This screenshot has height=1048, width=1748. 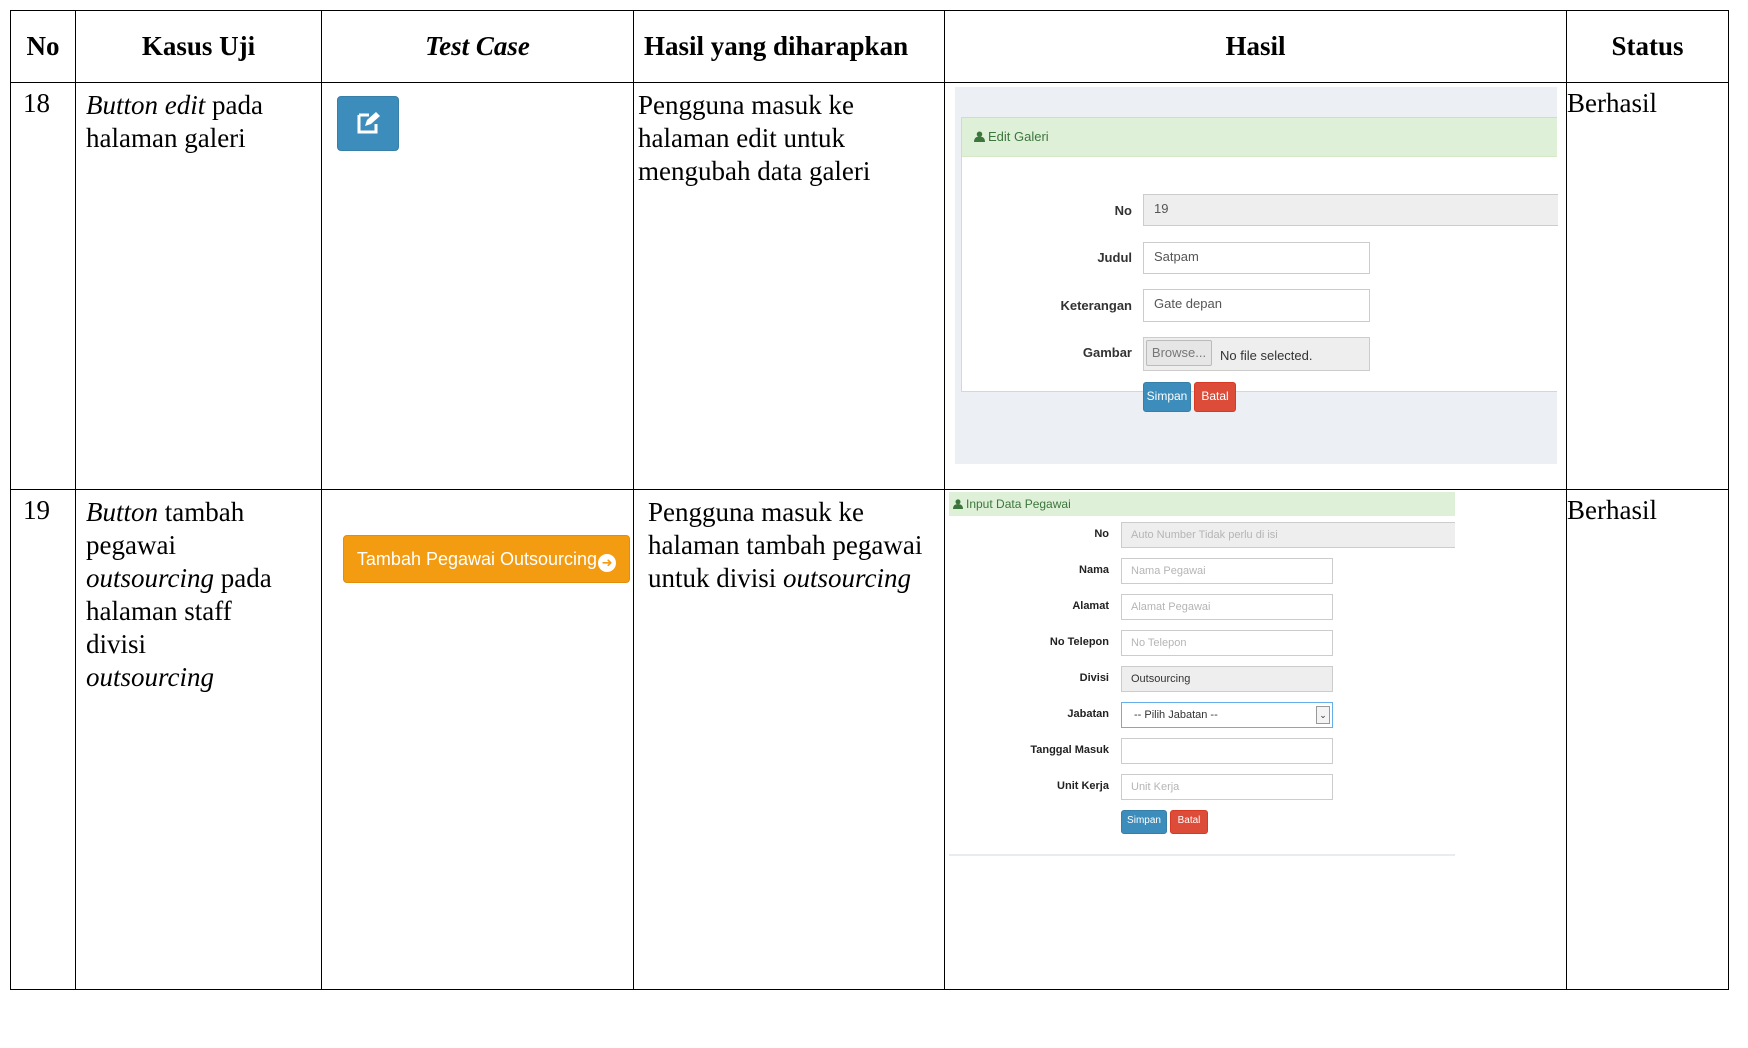 I want to click on kasus-uji-line: outsourcing, so click(x=198, y=677).